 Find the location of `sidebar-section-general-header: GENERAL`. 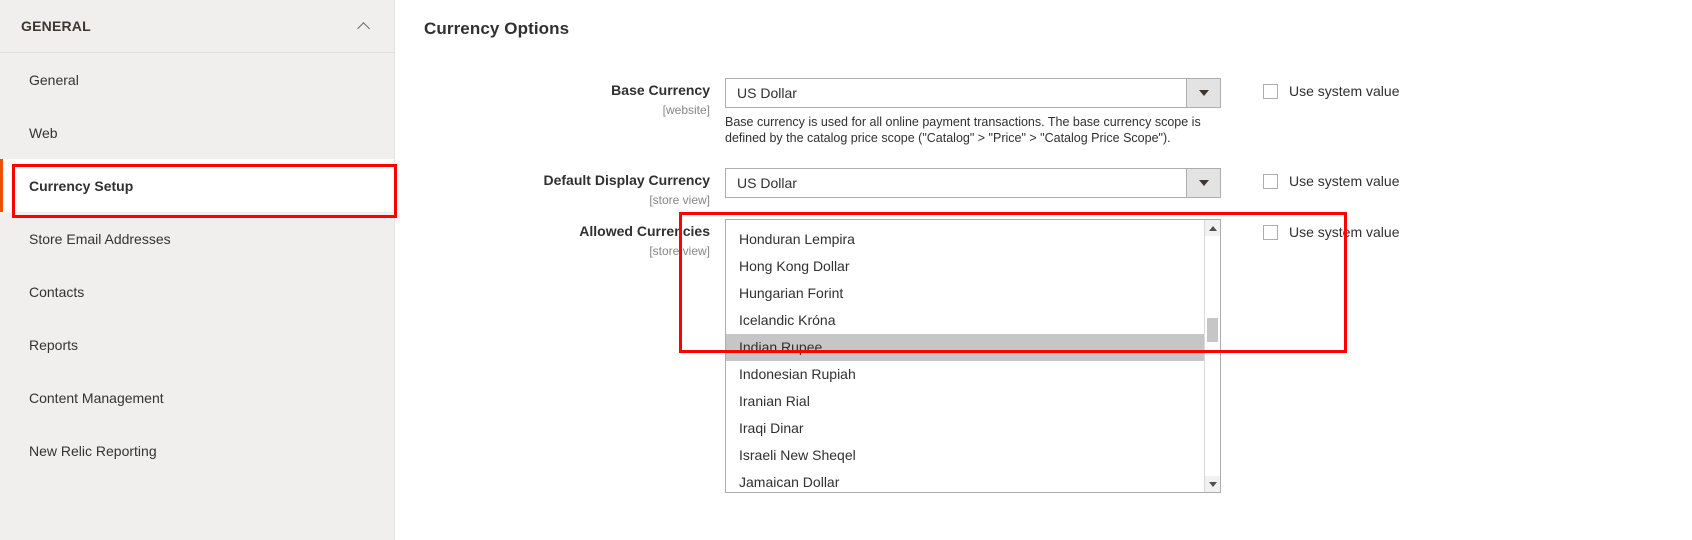

sidebar-section-general-header: GENERAL is located at coordinates (197, 26).